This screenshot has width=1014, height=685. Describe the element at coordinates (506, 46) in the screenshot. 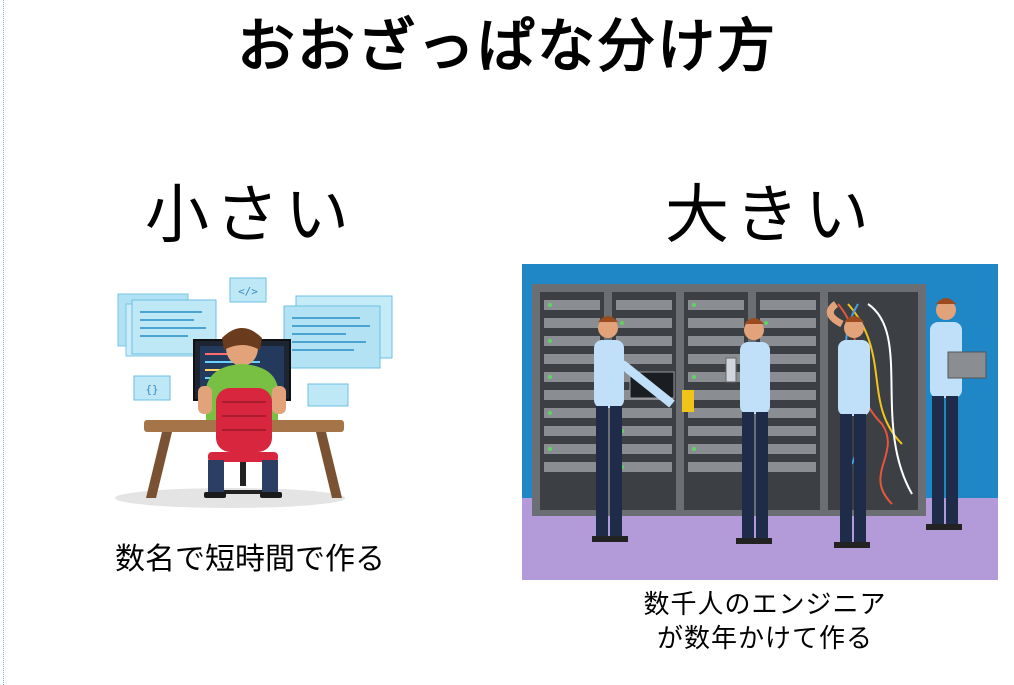

I see `page-title: おおざっぱな分け方` at that location.